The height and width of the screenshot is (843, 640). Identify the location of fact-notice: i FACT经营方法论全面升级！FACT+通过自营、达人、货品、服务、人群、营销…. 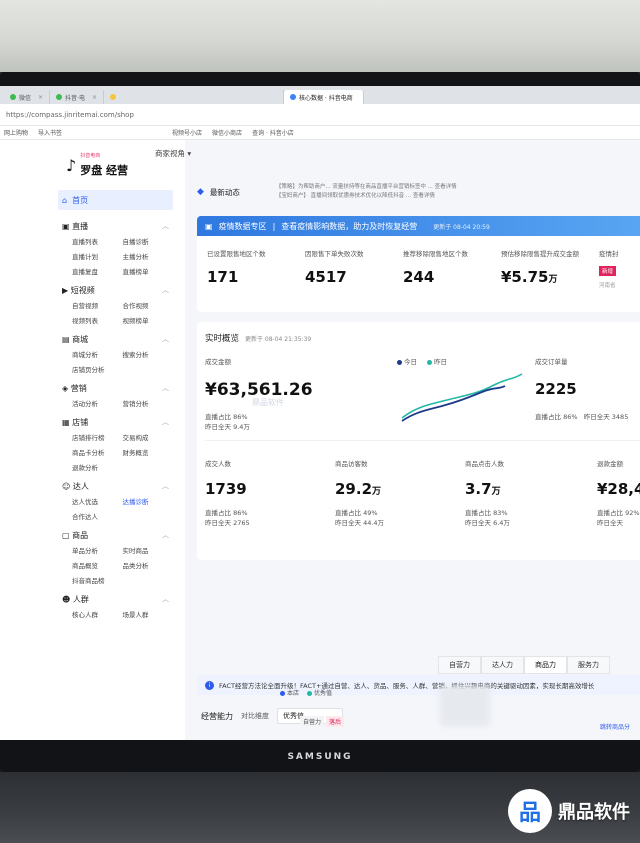
(418, 685).